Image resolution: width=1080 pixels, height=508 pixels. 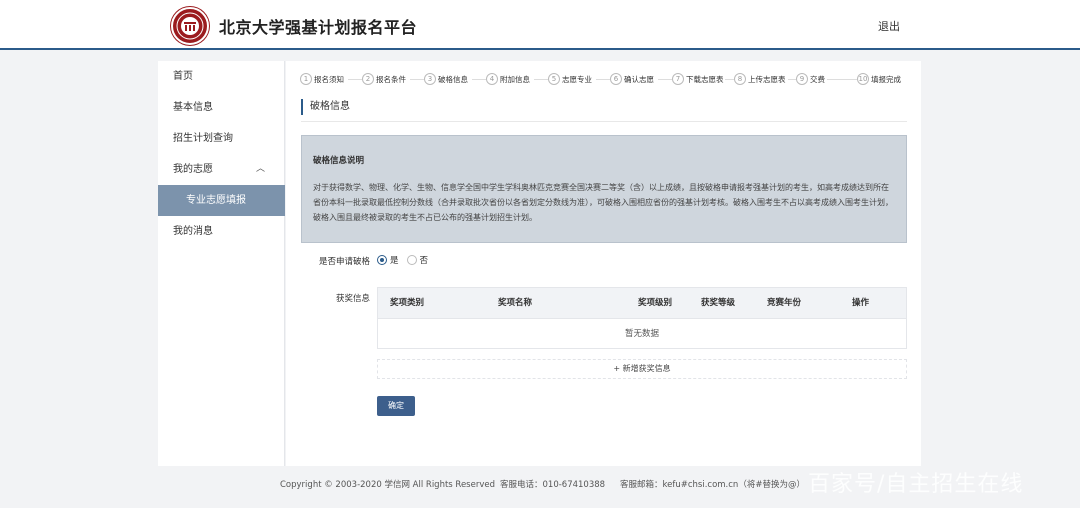 I want to click on radio-option-no: 否, so click(x=417, y=260).